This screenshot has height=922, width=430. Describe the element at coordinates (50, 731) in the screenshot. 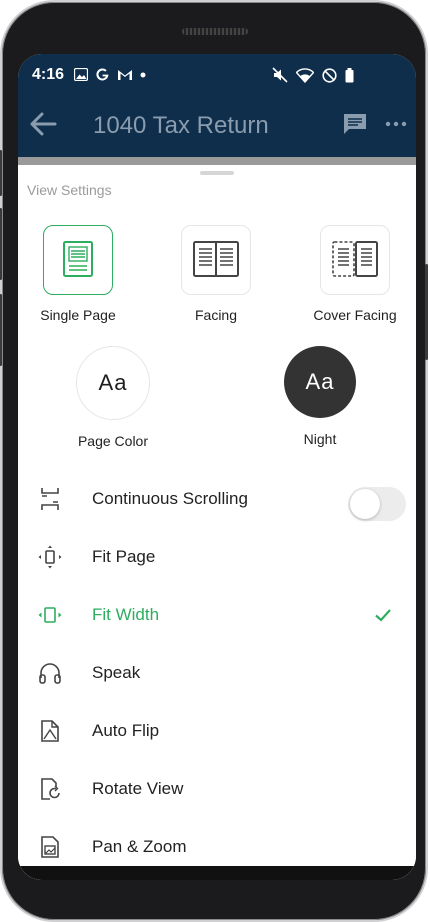

I see `auto-flip-icon` at that location.